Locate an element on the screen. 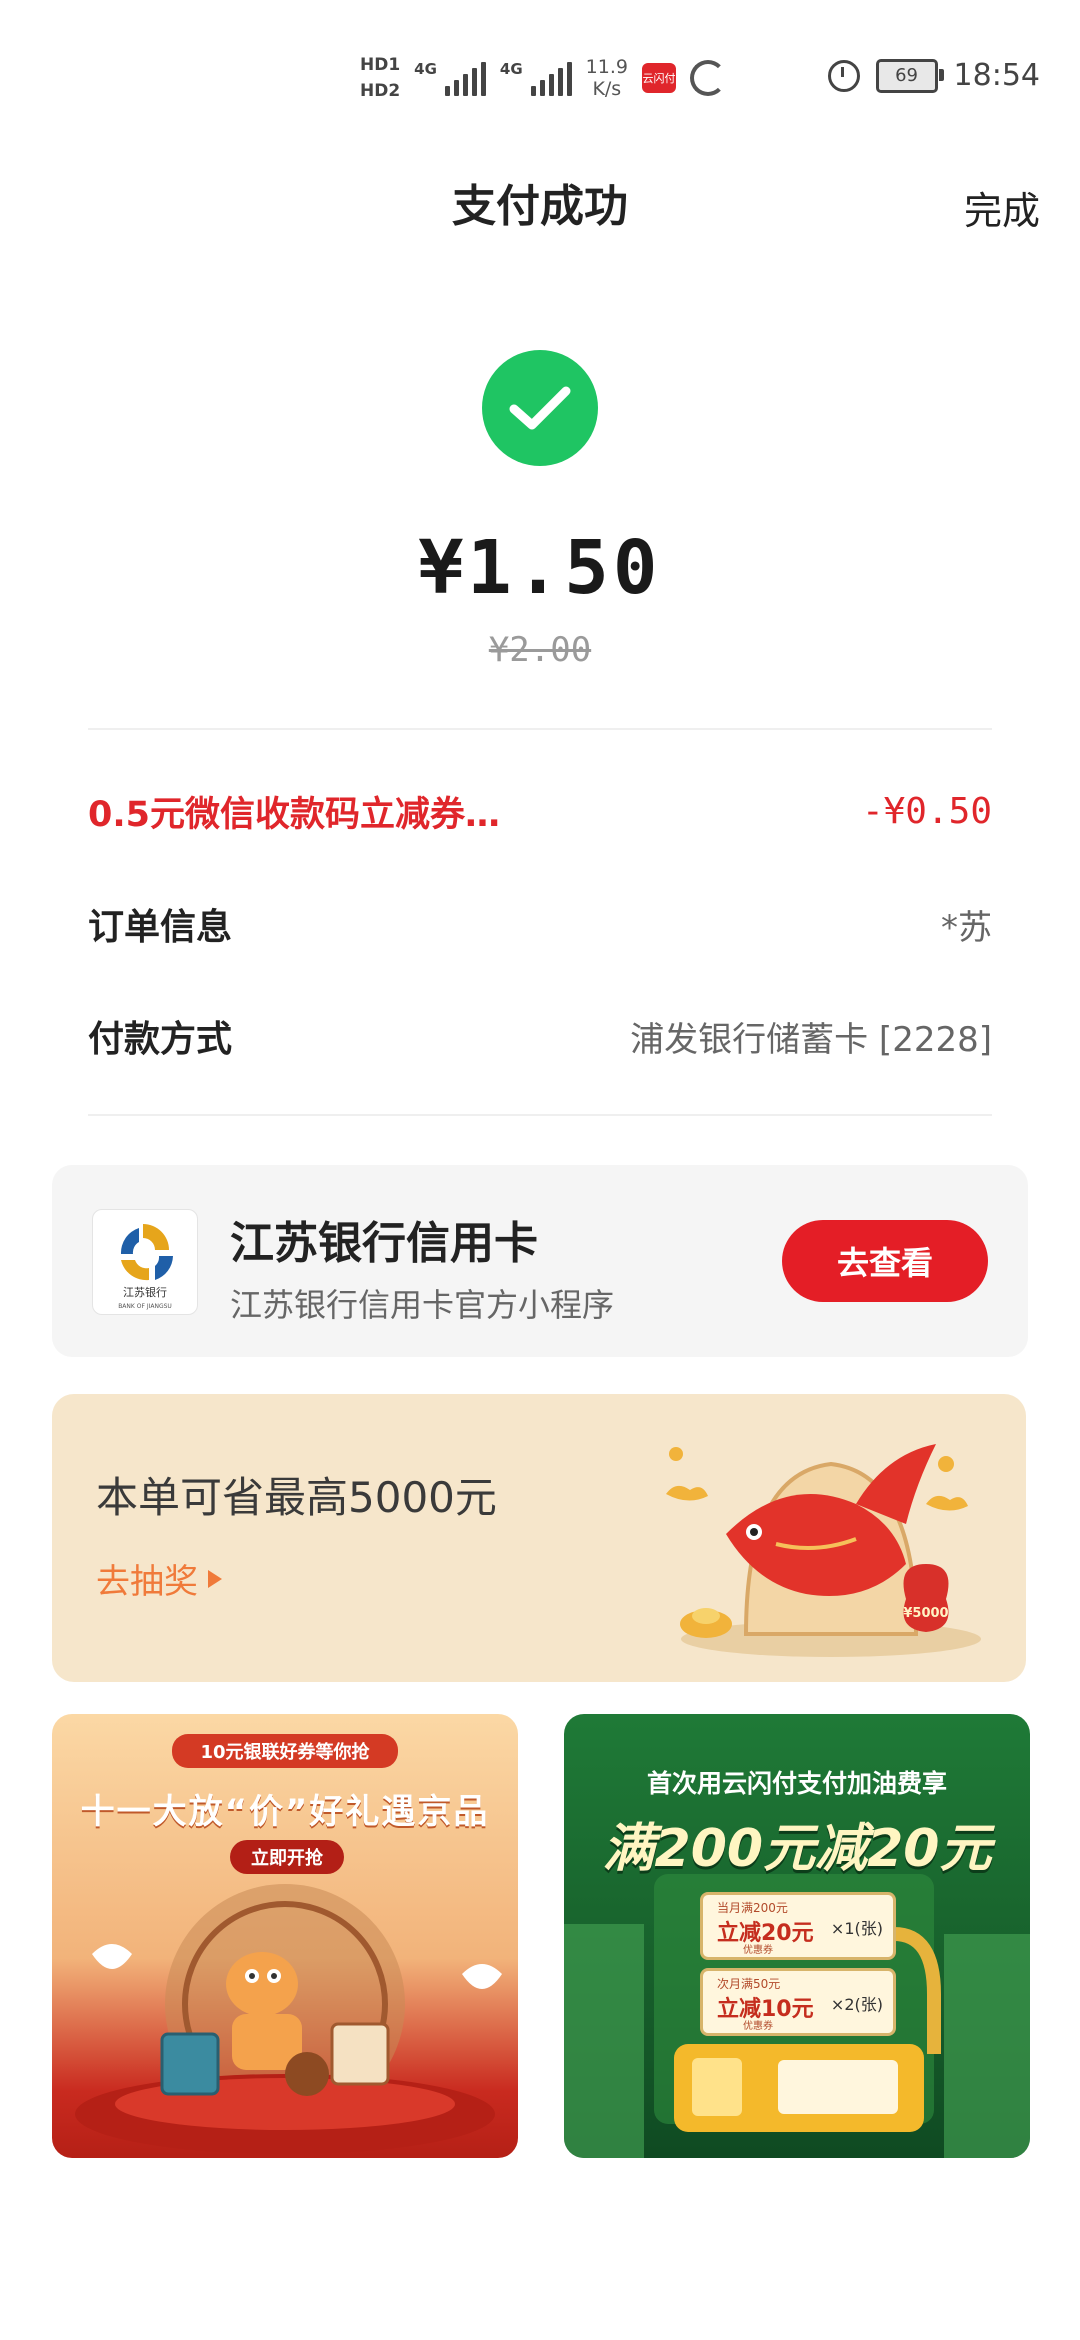  lottery-link-label: 去抽奖 is located at coordinates (147, 1582).